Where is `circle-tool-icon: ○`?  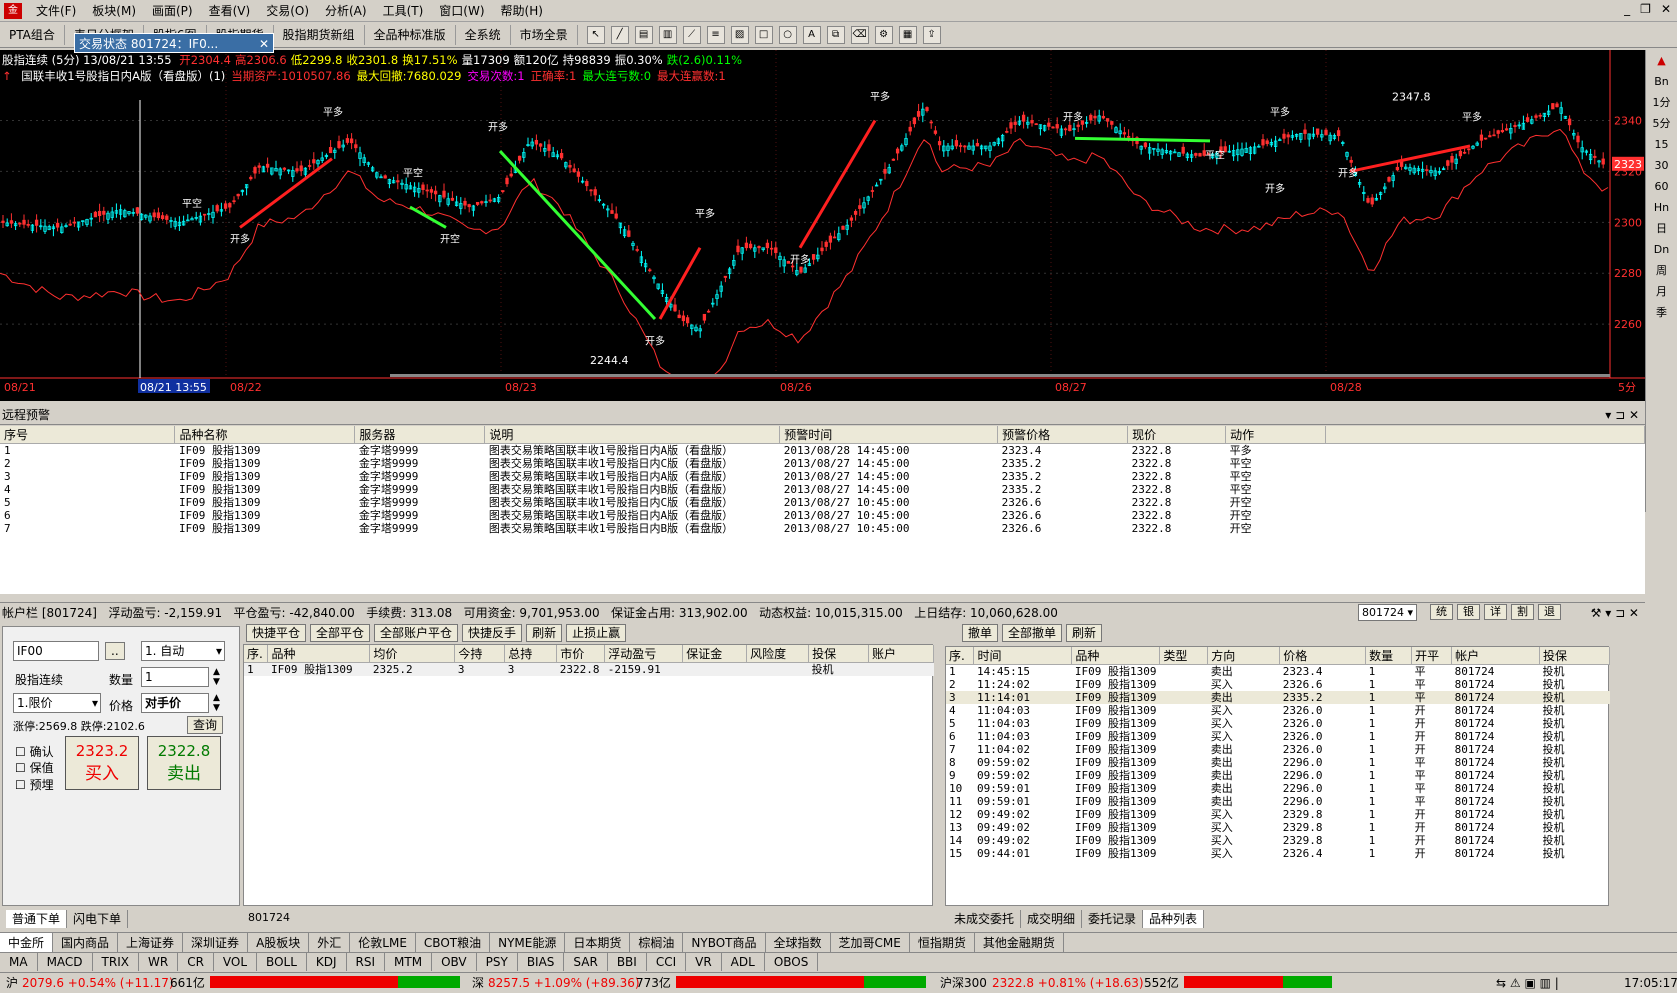 circle-tool-icon: ○ is located at coordinates (787, 34).